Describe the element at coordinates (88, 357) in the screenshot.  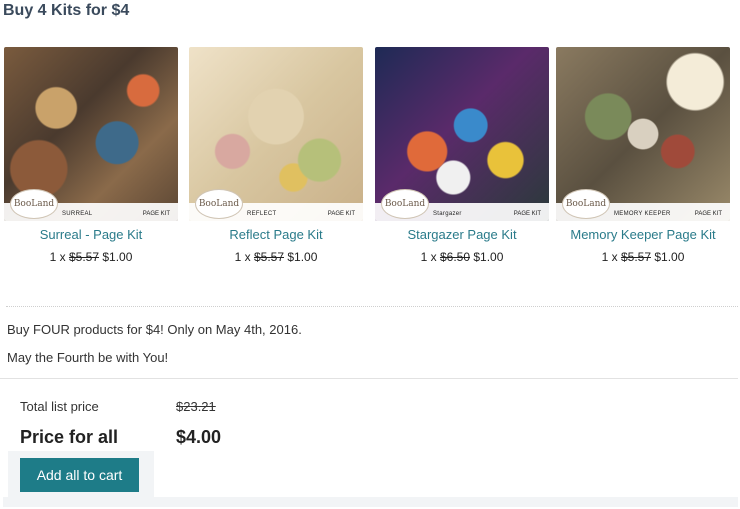
I see `promo-tagline: May the Fourth be with You!` at that location.